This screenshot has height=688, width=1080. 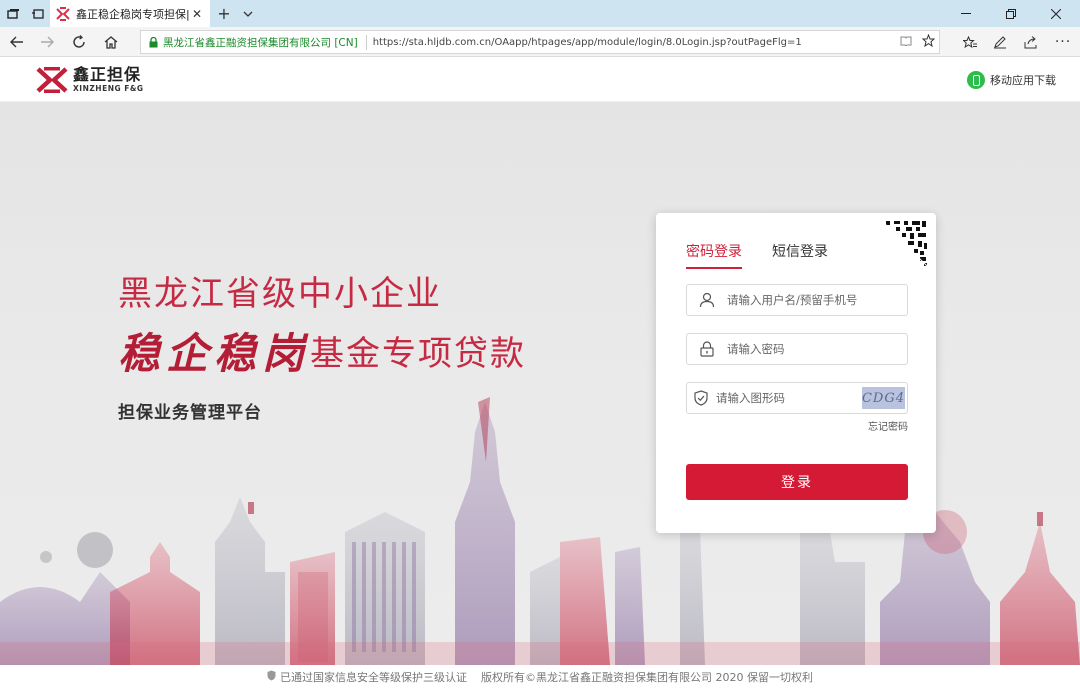 What do you see at coordinates (788, 398) in the screenshot?
I see `captcha-input` at bounding box center [788, 398].